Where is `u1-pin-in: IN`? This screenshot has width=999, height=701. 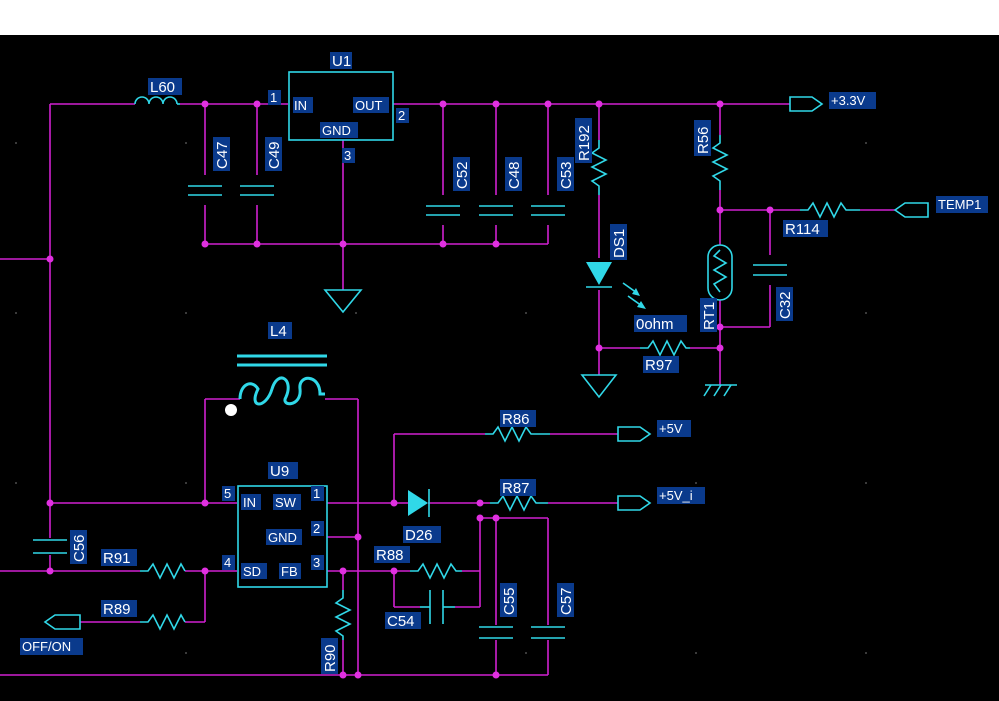 u1-pin-in: IN is located at coordinates (300, 105).